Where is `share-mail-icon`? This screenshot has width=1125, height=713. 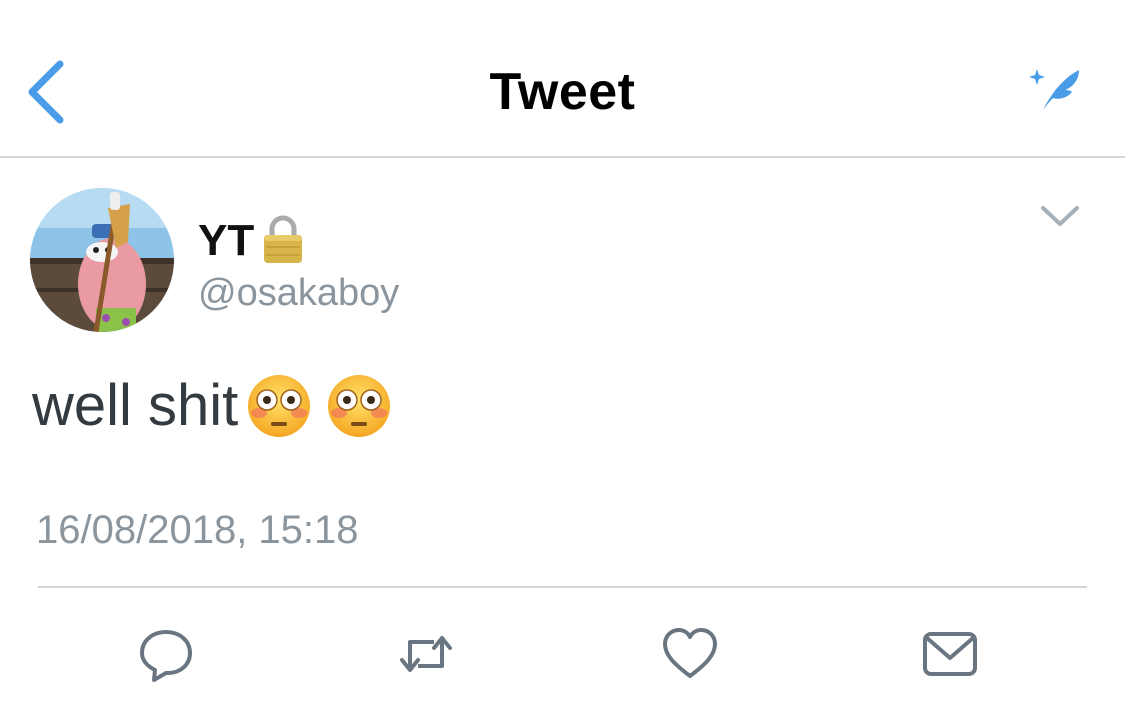 share-mail-icon is located at coordinates (950, 654).